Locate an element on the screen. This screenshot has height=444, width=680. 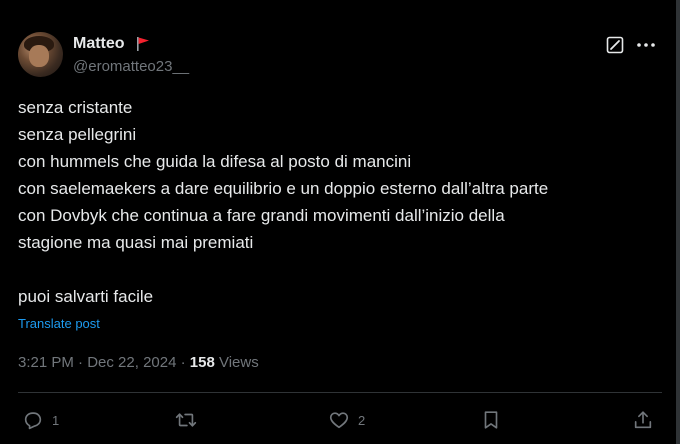
post-time: 3:21 PM is located at coordinates (46, 362).